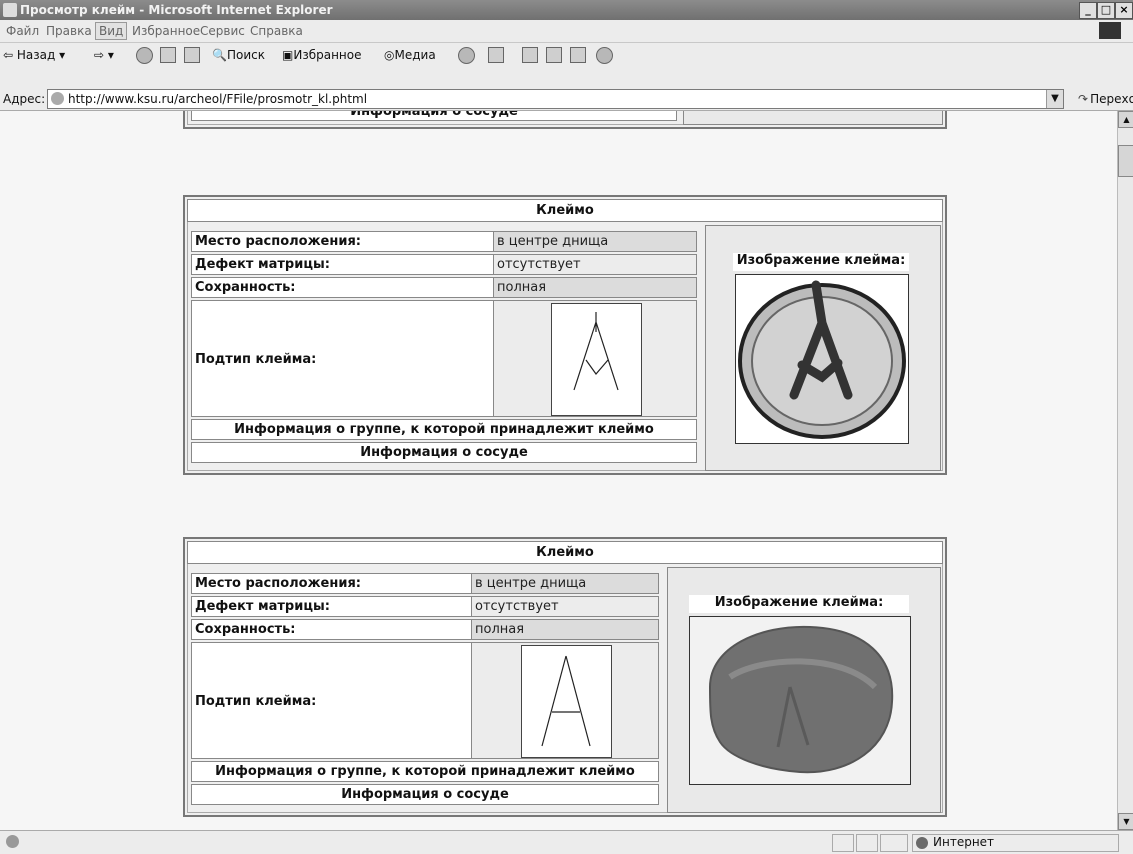 The width and height of the screenshot is (1133, 854). I want to click on vertical-scrollbar: ▲ ▼, so click(1125, 470).